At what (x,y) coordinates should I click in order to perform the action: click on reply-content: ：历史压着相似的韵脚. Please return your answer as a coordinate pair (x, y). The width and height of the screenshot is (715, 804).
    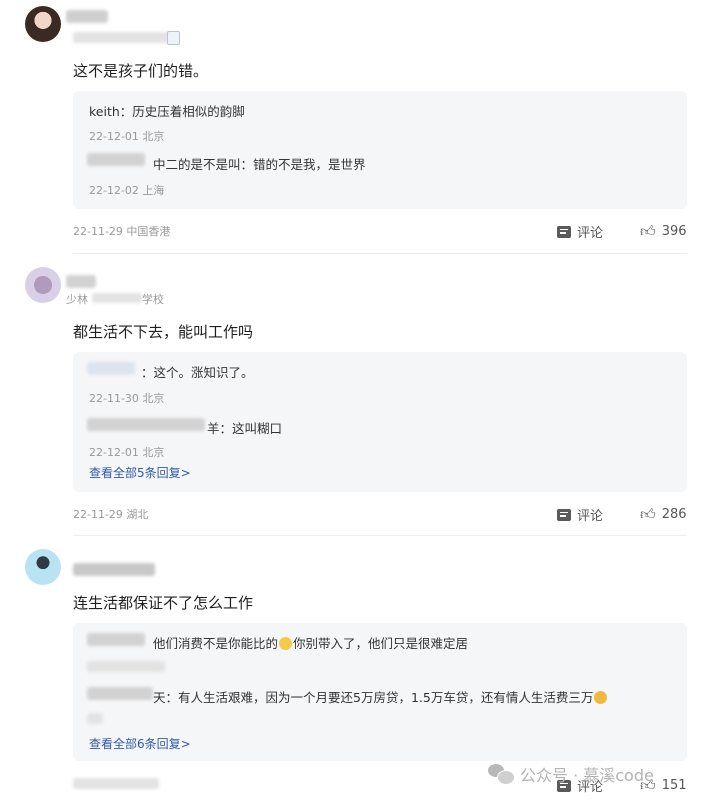
    Looking at the image, I should click on (182, 111).